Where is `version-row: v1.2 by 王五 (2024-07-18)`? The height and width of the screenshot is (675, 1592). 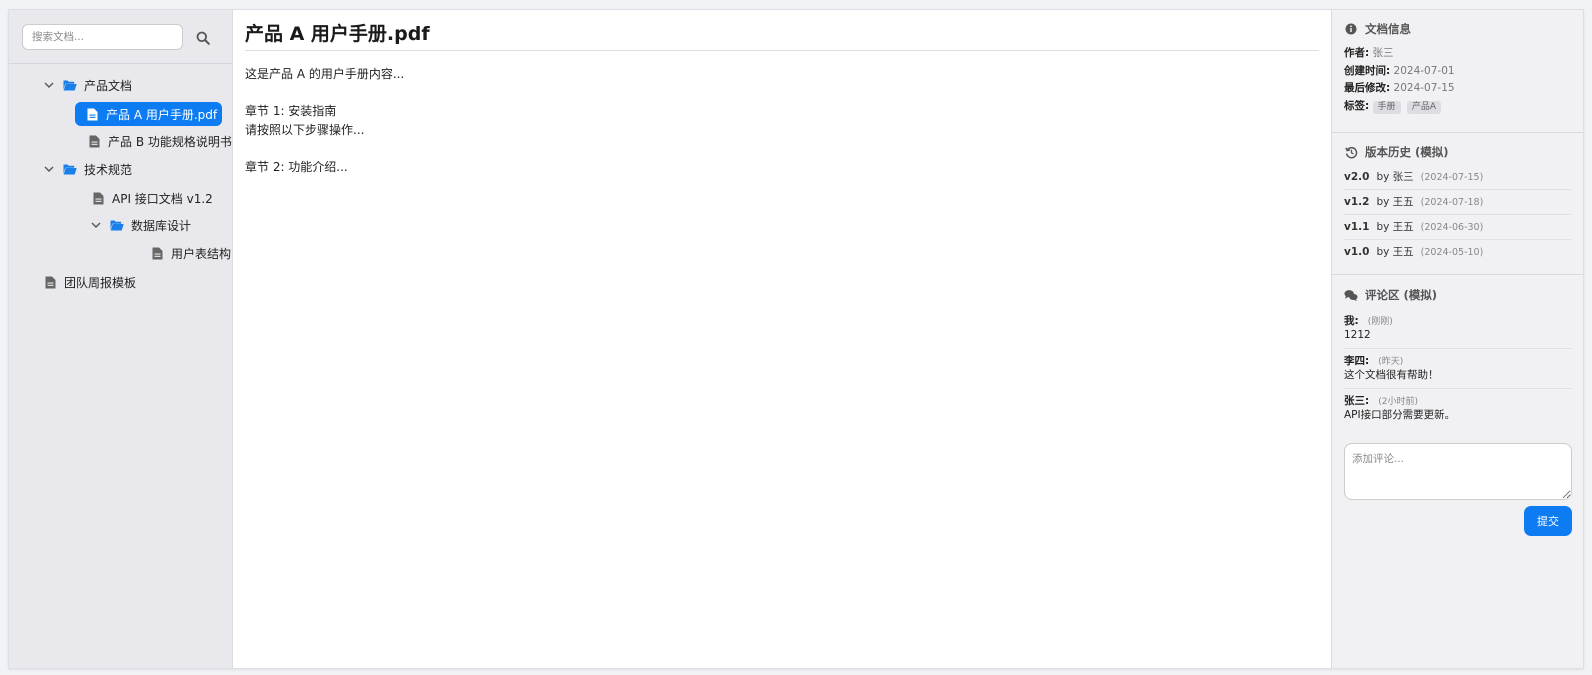
version-row: v1.2 by 王五 (2024-07-18) is located at coordinates (1457, 202).